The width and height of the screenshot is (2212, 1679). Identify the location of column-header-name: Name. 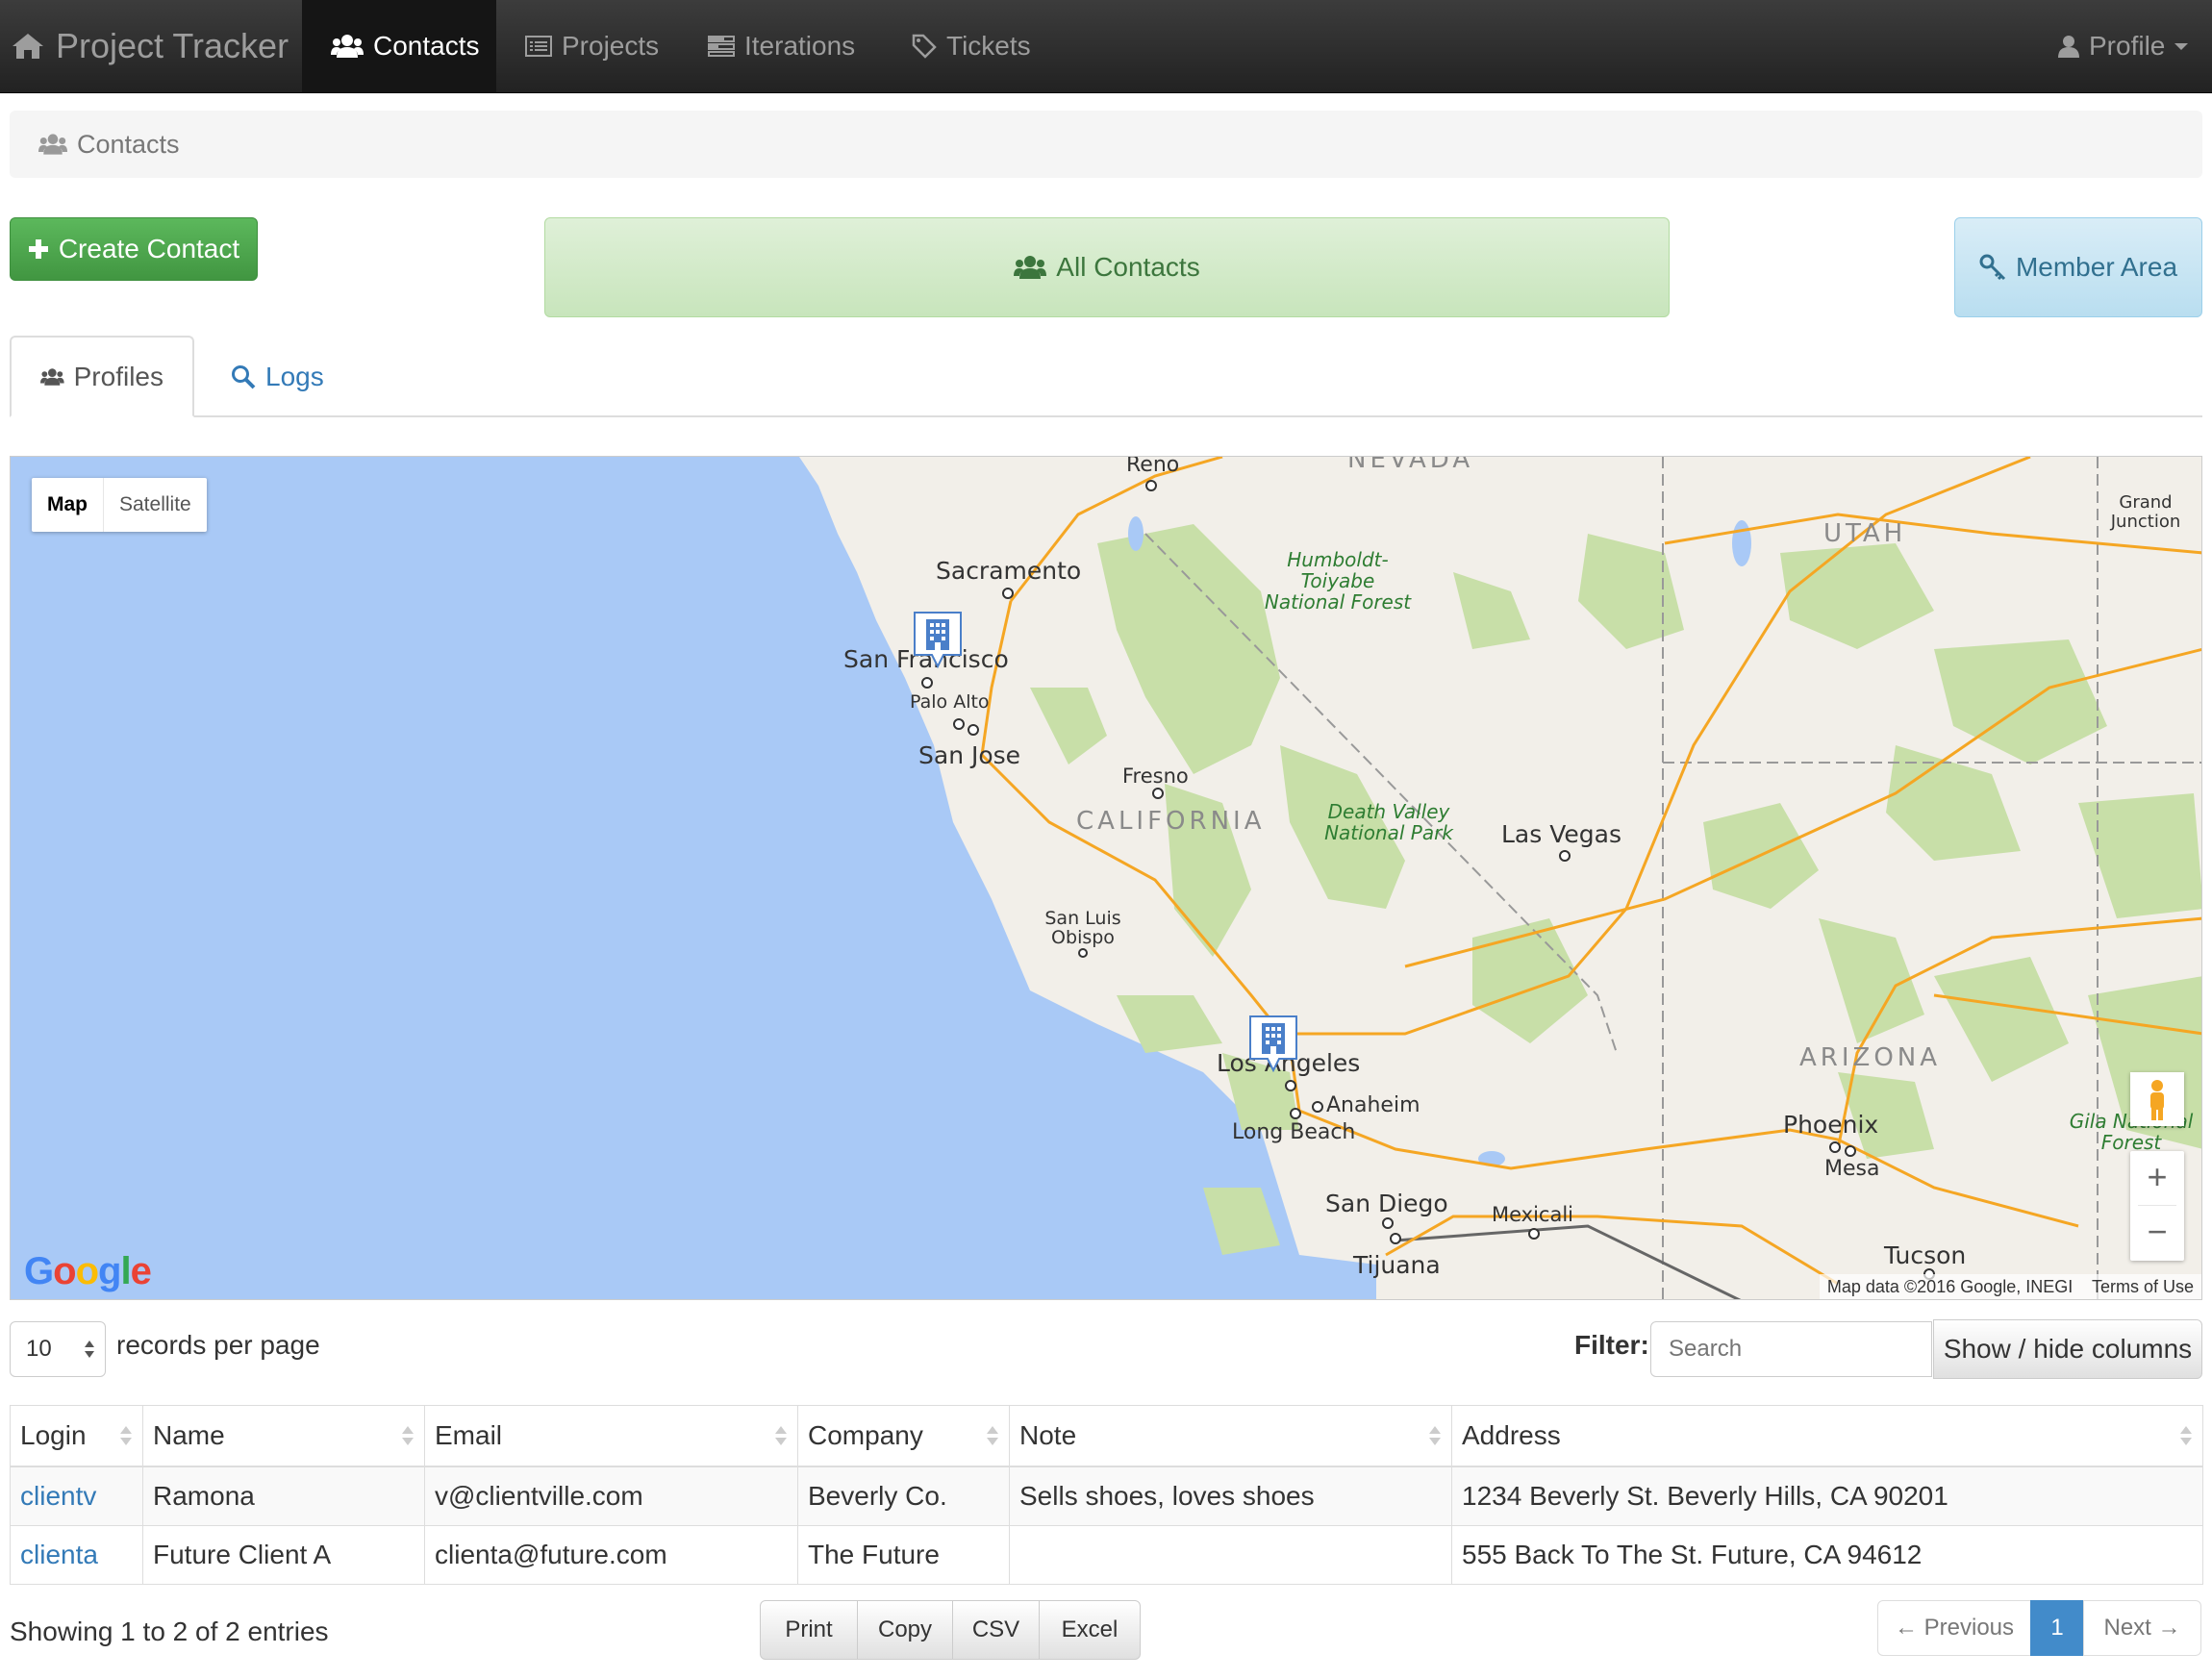
(283, 1436).